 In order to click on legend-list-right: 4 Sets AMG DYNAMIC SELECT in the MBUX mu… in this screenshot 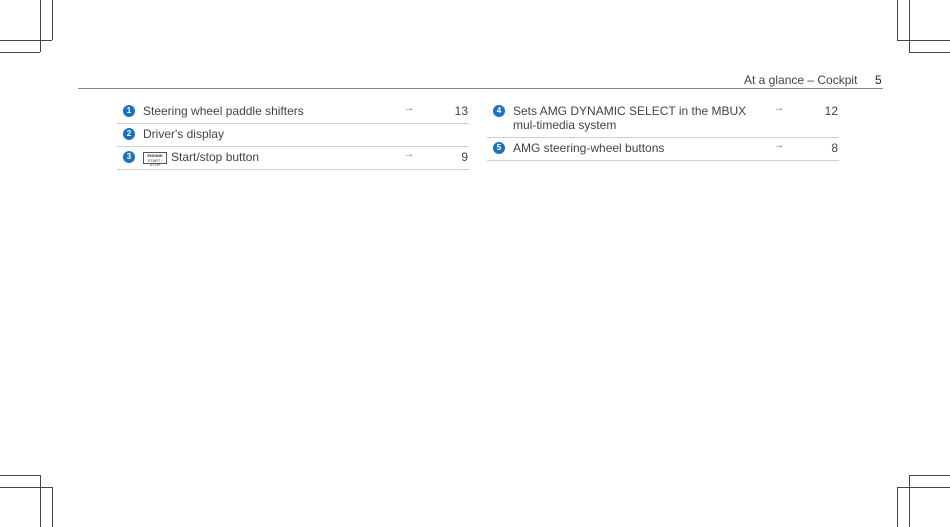, I will do `click(663, 131)`.